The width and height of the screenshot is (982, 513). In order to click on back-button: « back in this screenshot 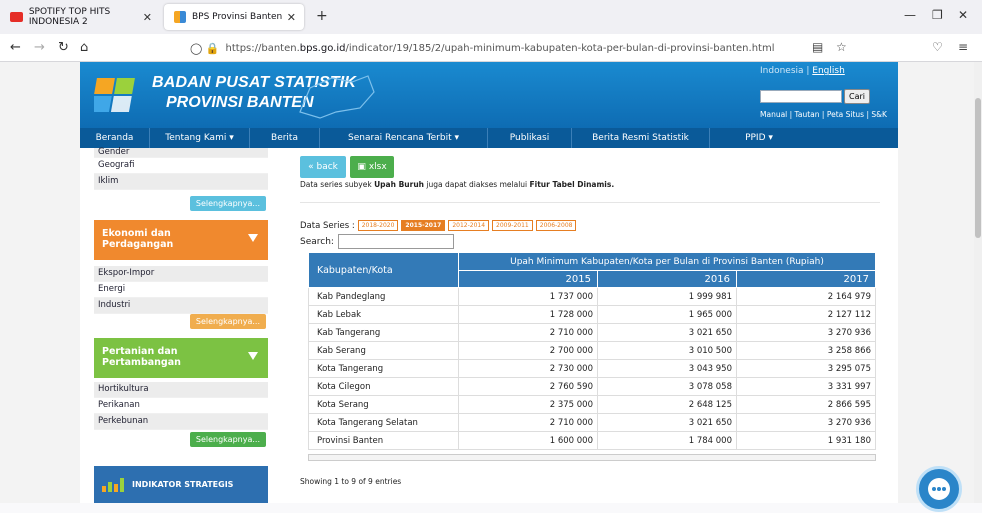, I will do `click(323, 167)`.